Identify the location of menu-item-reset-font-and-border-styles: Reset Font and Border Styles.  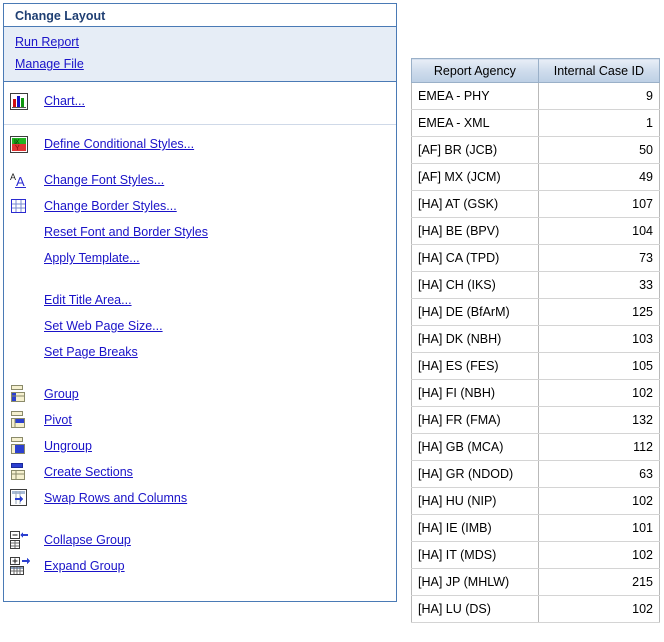
(200, 232).